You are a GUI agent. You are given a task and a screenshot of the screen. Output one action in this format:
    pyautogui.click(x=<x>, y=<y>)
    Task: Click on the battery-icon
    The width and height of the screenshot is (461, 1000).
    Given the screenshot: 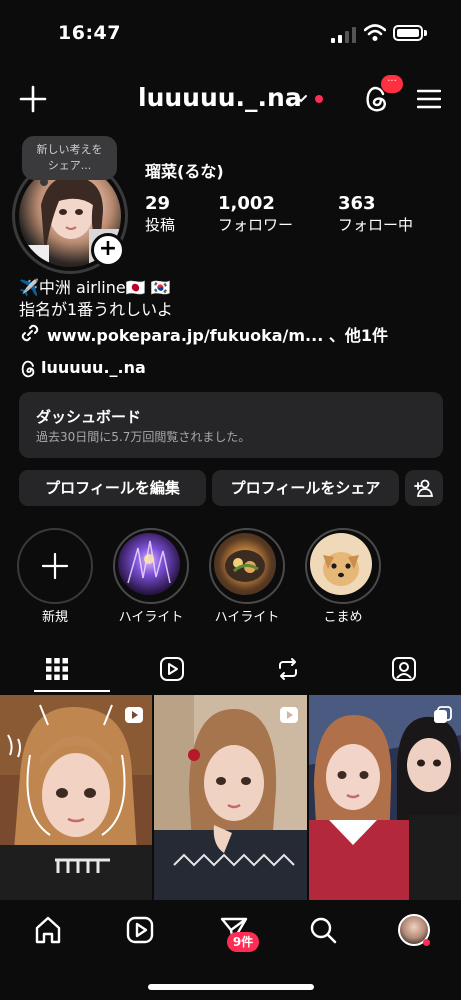 What is the action you would take?
    pyautogui.click(x=408, y=33)
    